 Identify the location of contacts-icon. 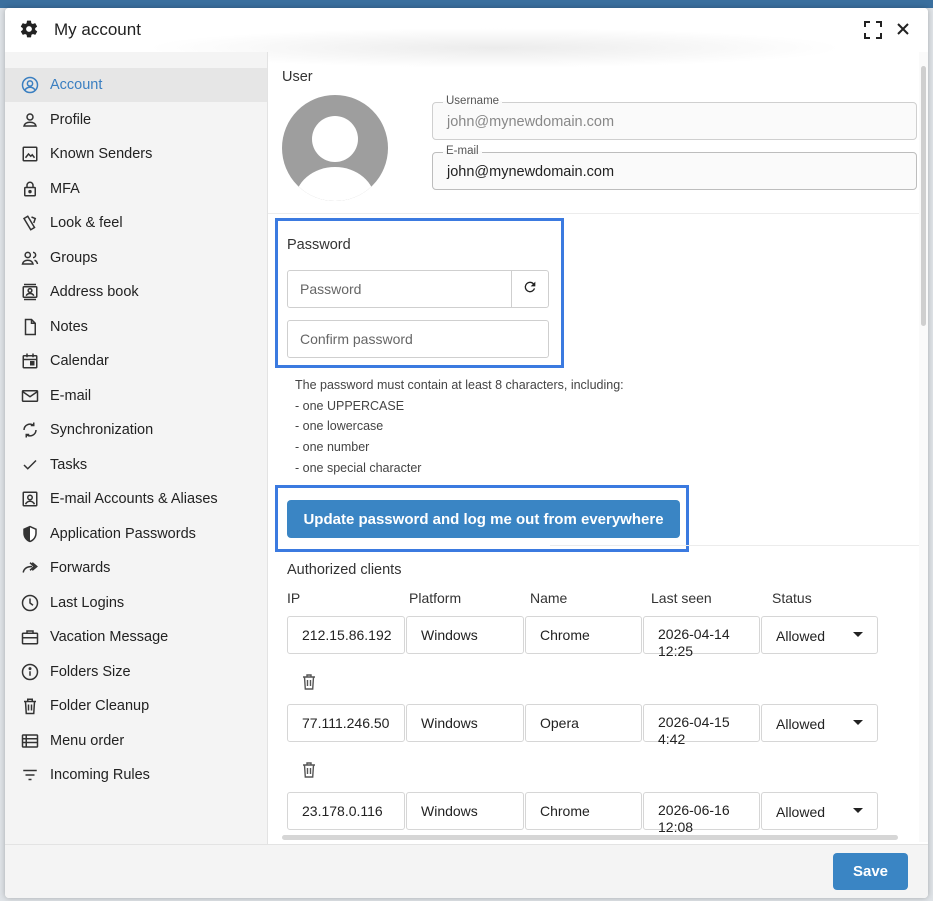
(30, 292).